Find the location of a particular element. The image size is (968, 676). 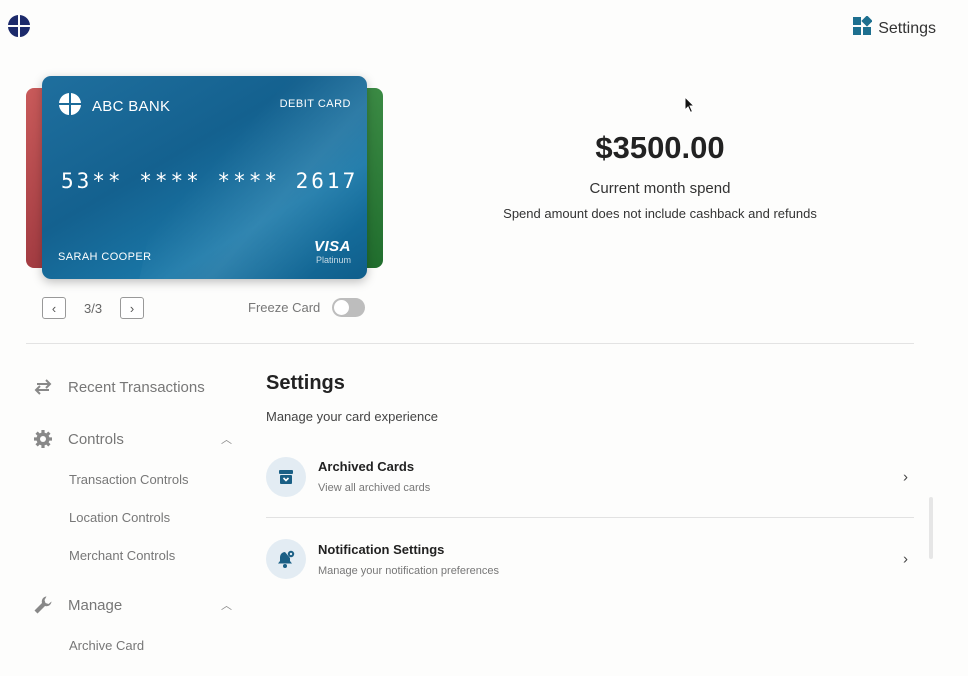

freeze-card-toggle is located at coordinates (349, 307).